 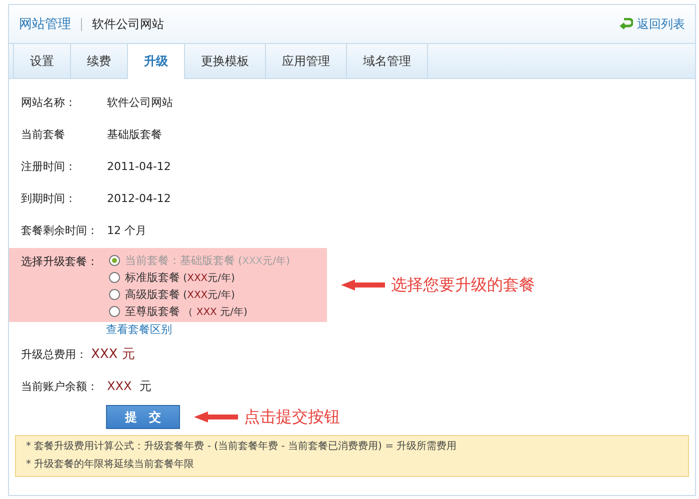 What do you see at coordinates (111, 465) in the screenshot?
I see `note-text: * 升级套餐的年限将延续当前套餐年限` at bounding box center [111, 465].